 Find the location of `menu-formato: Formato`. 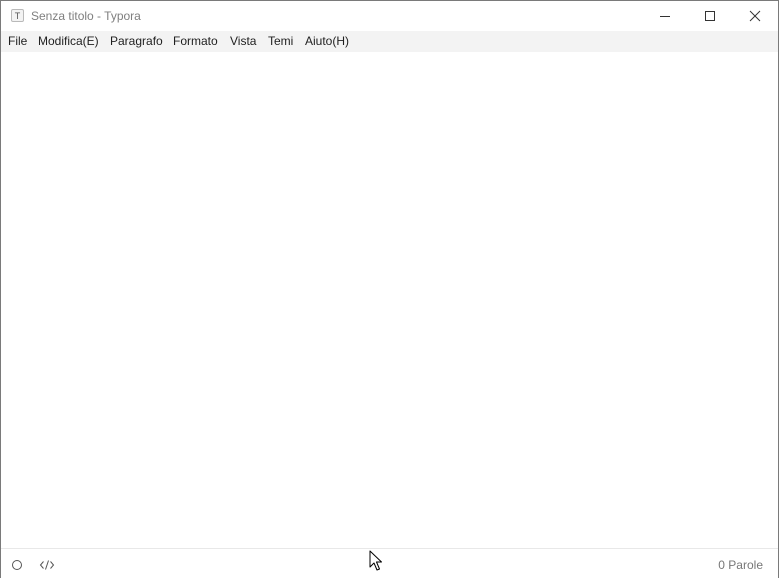

menu-formato: Formato is located at coordinates (195, 41).